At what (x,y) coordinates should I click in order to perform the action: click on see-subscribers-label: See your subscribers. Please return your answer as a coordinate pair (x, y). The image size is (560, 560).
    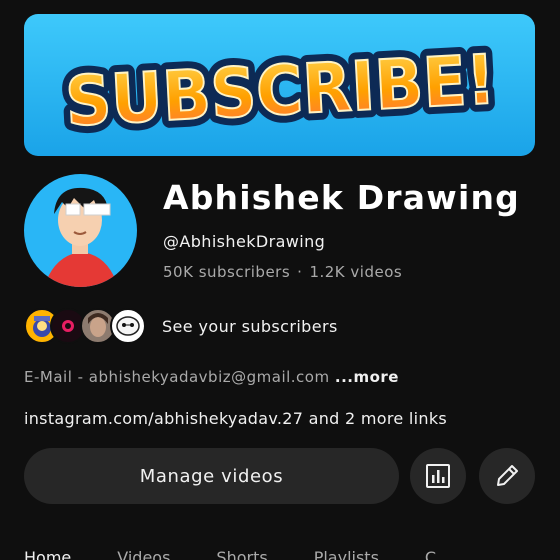
    Looking at the image, I should click on (250, 326).